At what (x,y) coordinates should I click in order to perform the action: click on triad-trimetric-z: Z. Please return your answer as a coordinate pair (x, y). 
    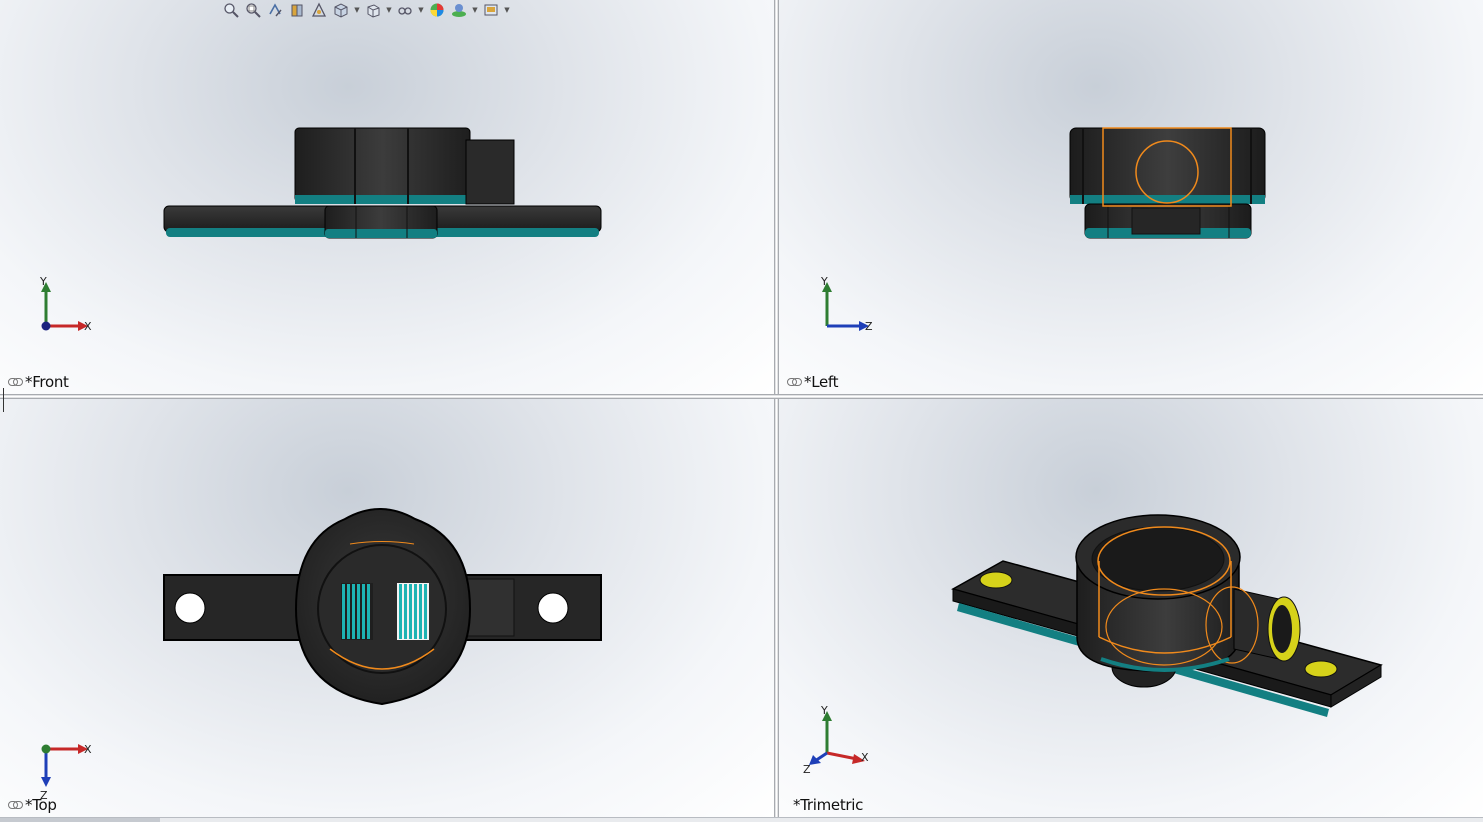
    Looking at the image, I should click on (807, 769).